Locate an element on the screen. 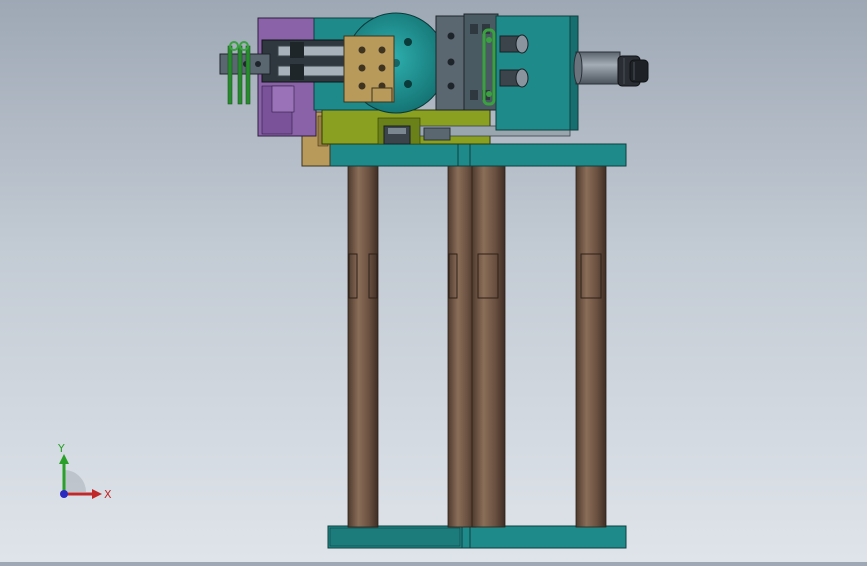 The image size is (867, 566). air-cylinder is located at coordinates (611, 69).